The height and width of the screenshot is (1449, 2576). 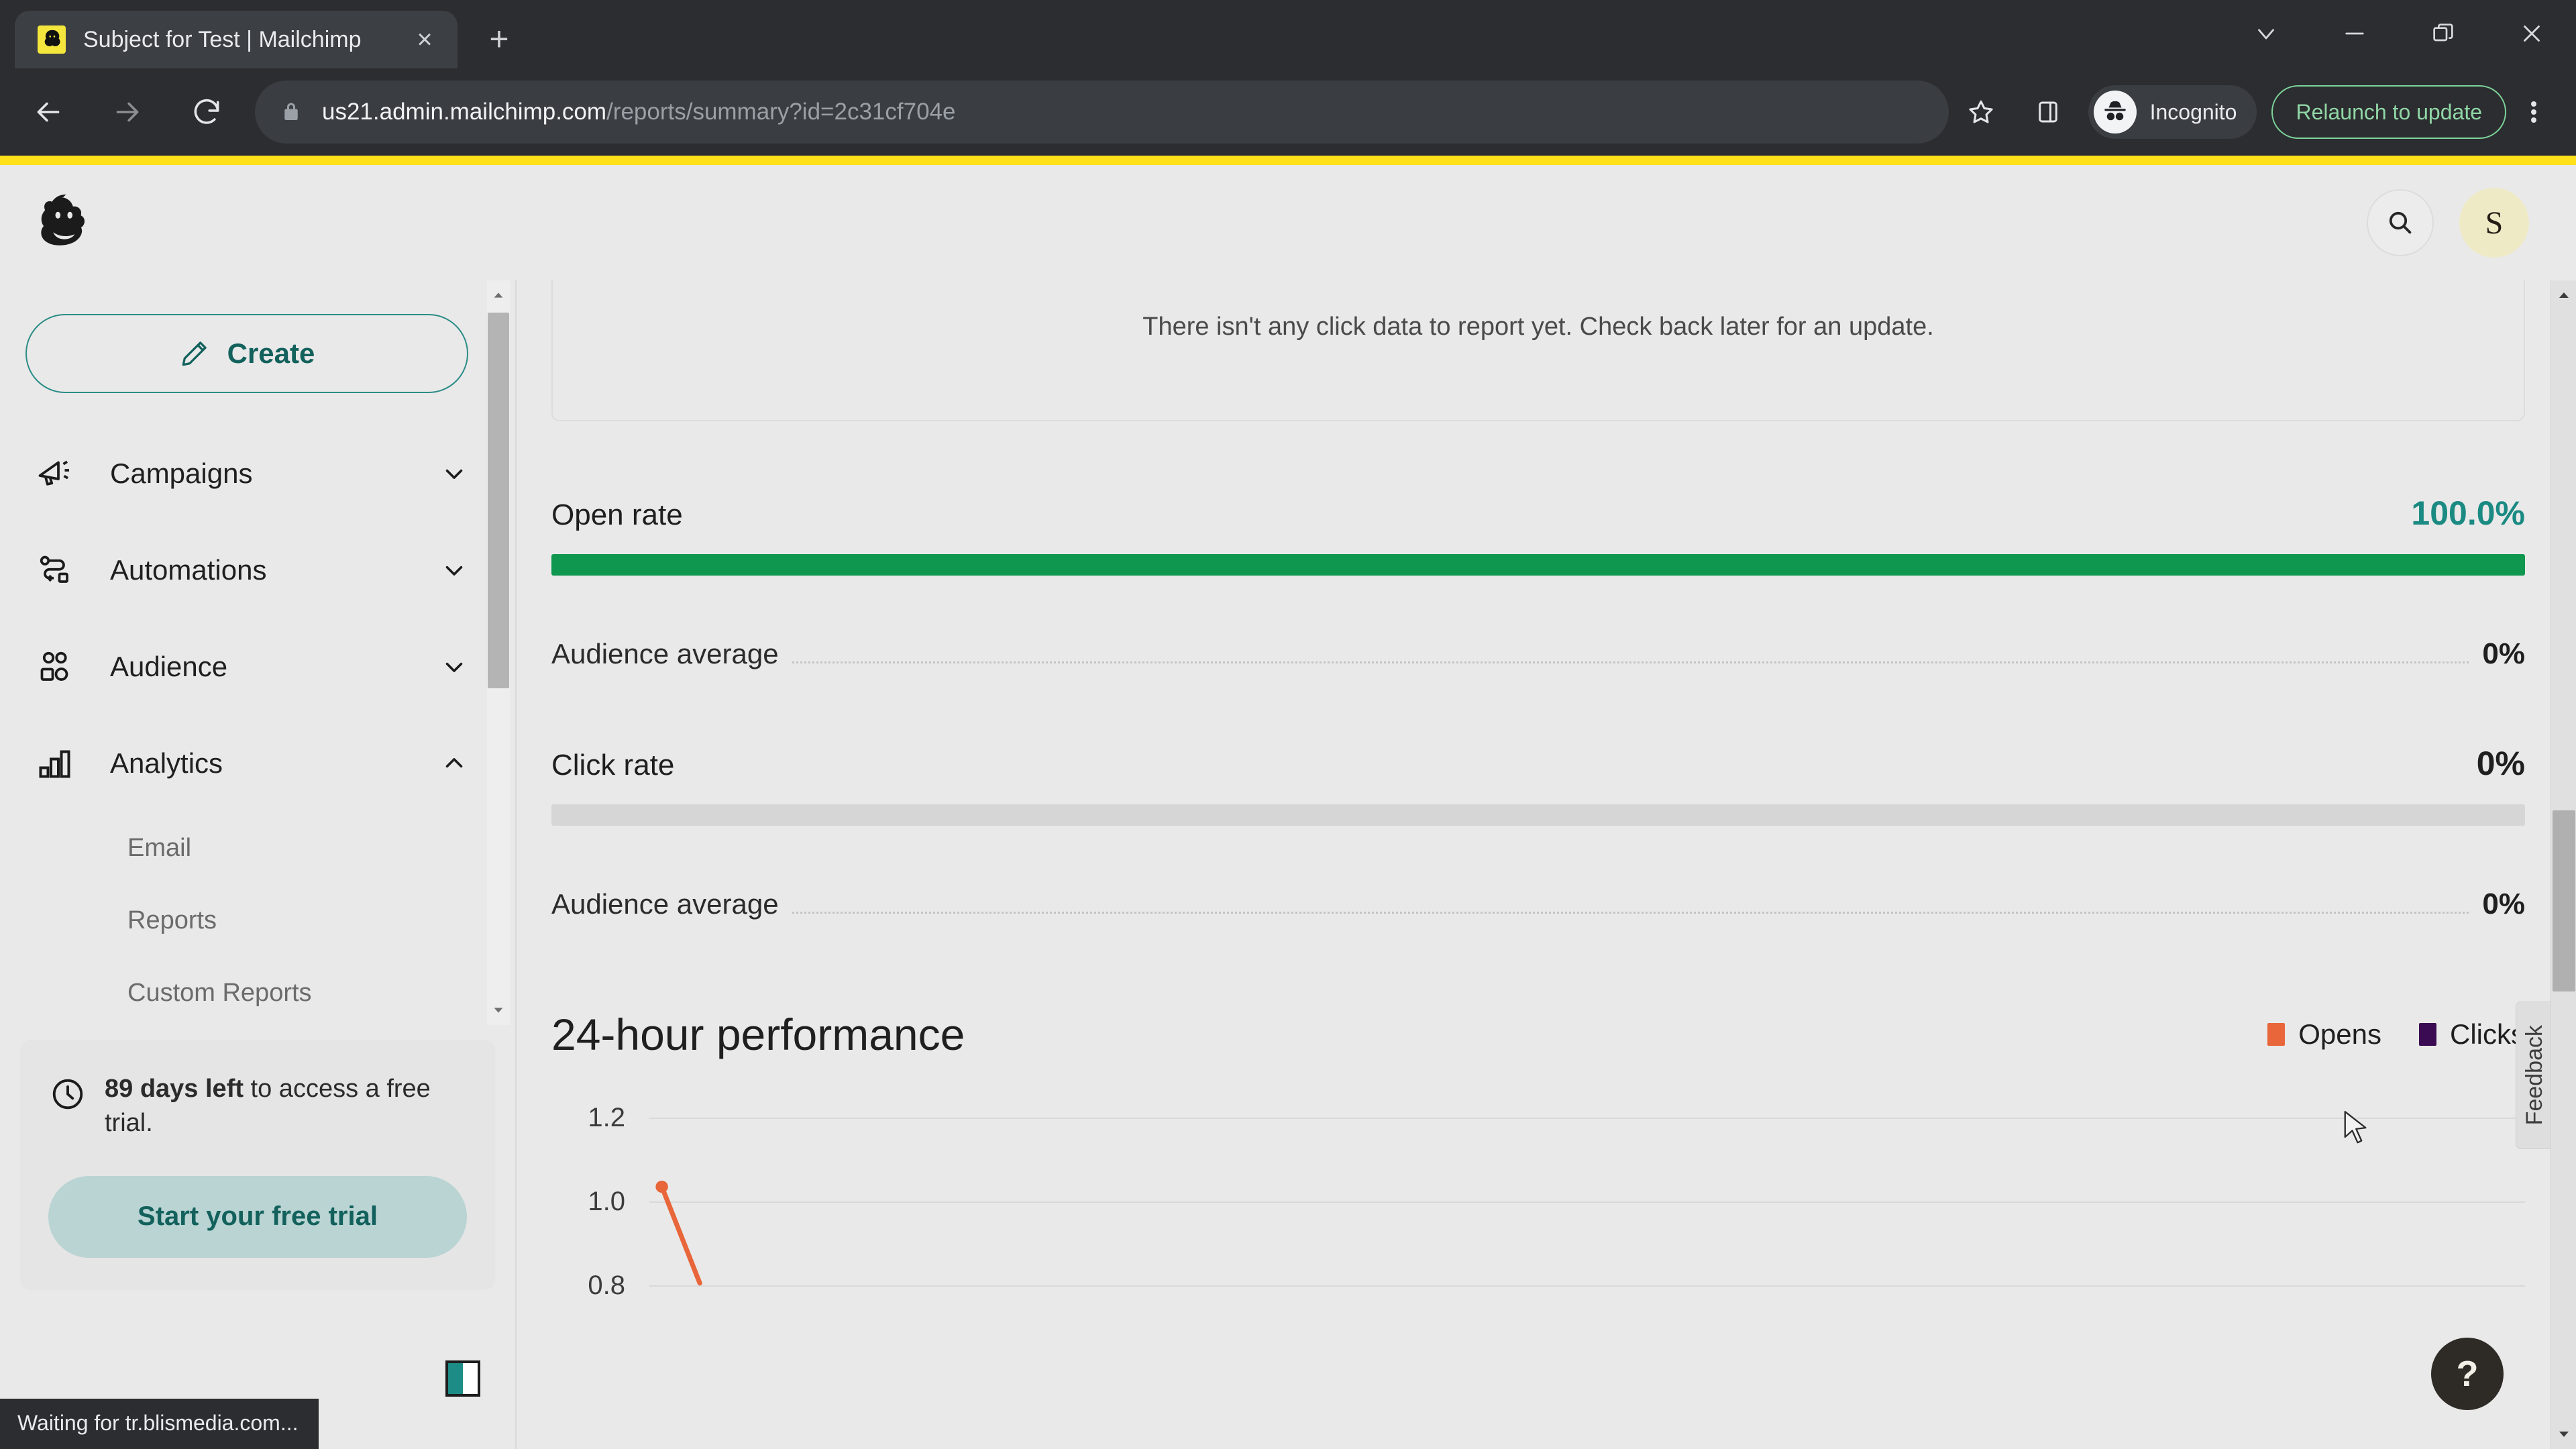 I want to click on app-header-actions: S, so click(x=2448, y=223).